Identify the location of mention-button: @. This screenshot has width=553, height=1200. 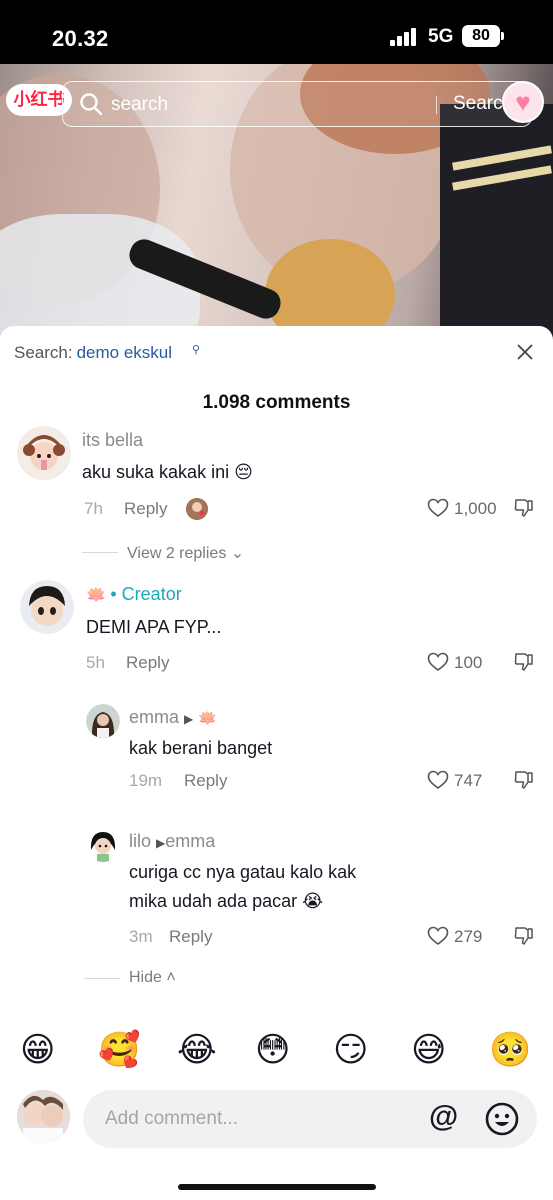
(443, 1117).